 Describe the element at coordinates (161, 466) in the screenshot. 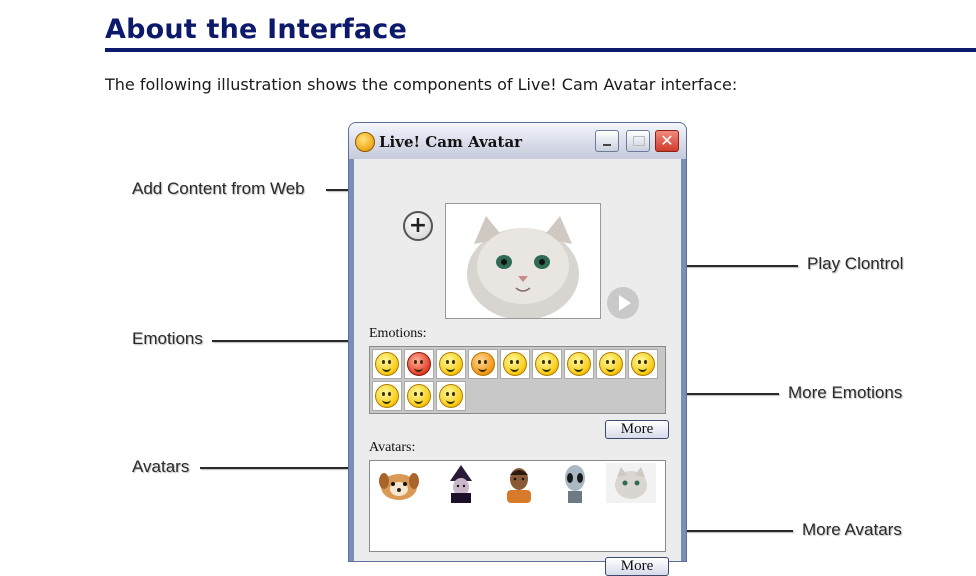

I see `callout-avatars: Avatars` at that location.